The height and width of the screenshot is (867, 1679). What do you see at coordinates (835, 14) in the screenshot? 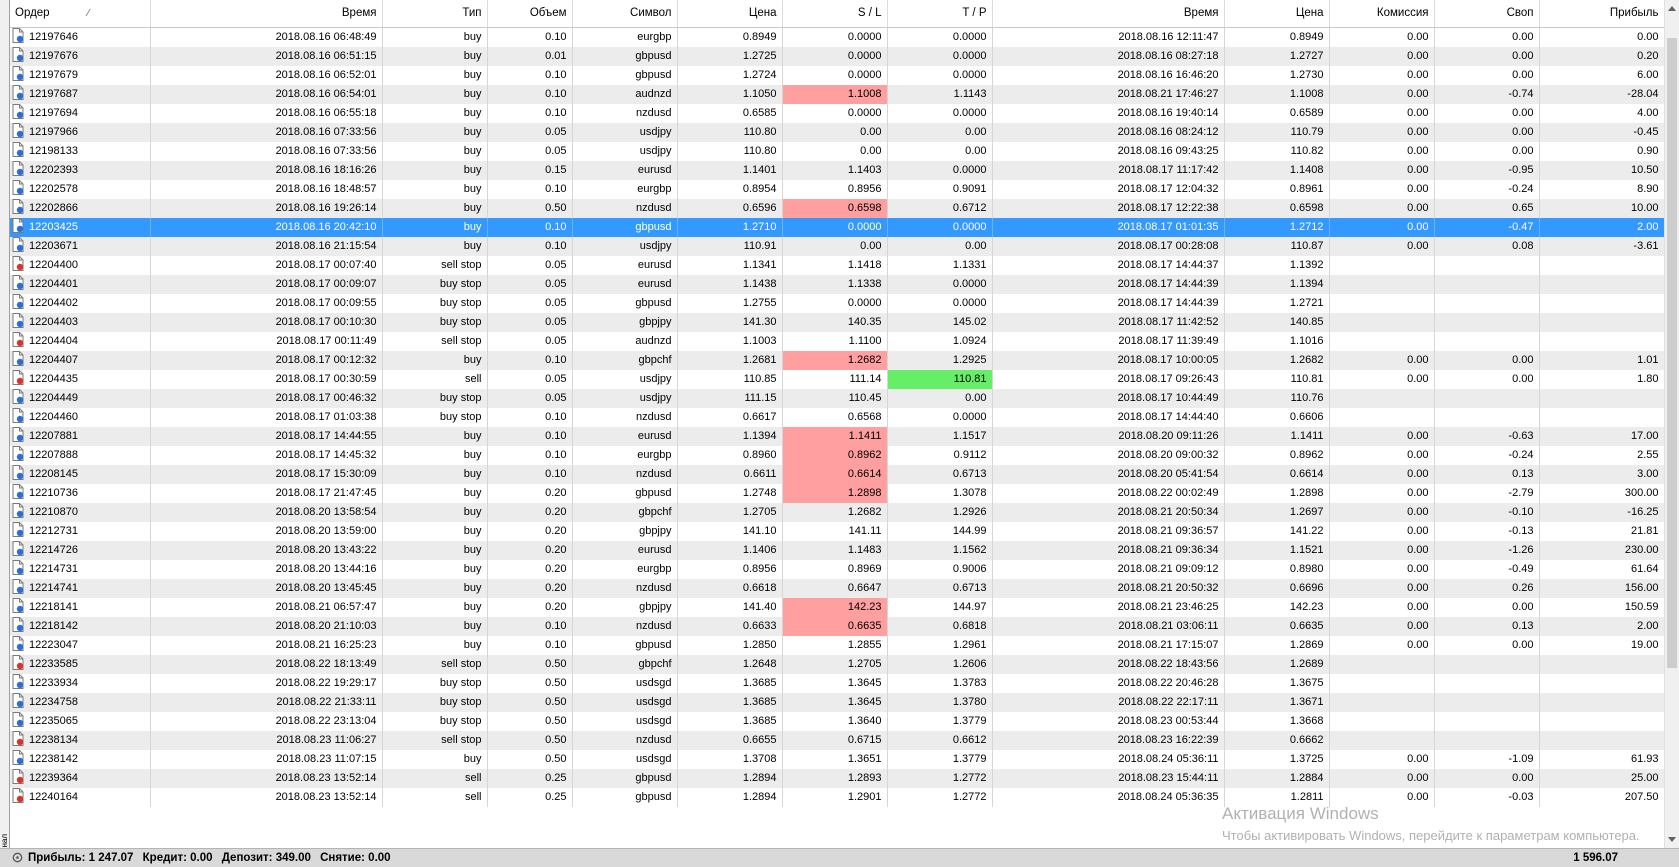
I see `column-header-sl: S / L` at bounding box center [835, 14].